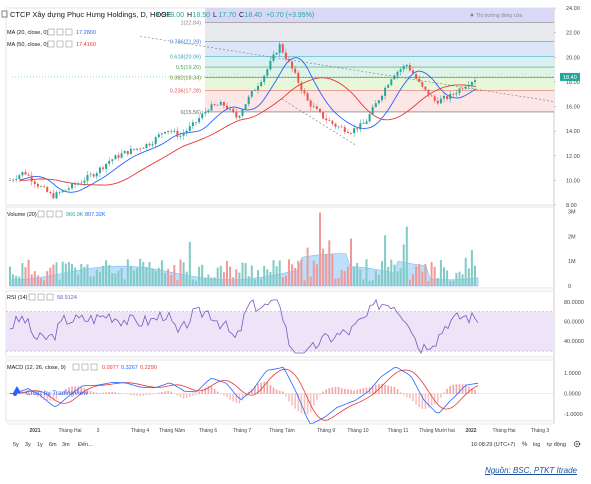 The height and width of the screenshot is (484, 591). I want to click on ma20-control-icons, so click(60, 32).